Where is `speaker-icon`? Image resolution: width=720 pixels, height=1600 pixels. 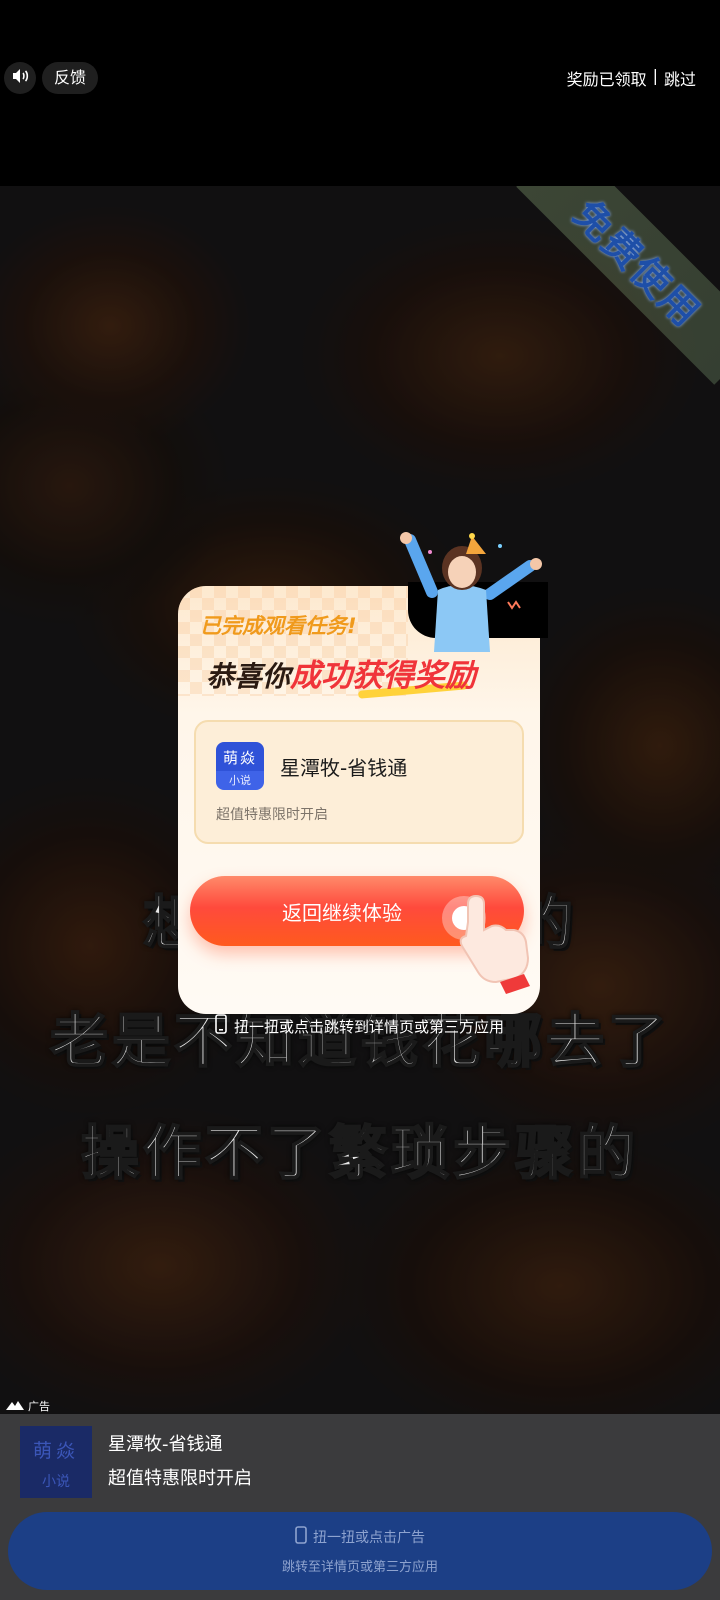
speaker-icon is located at coordinates (20, 78).